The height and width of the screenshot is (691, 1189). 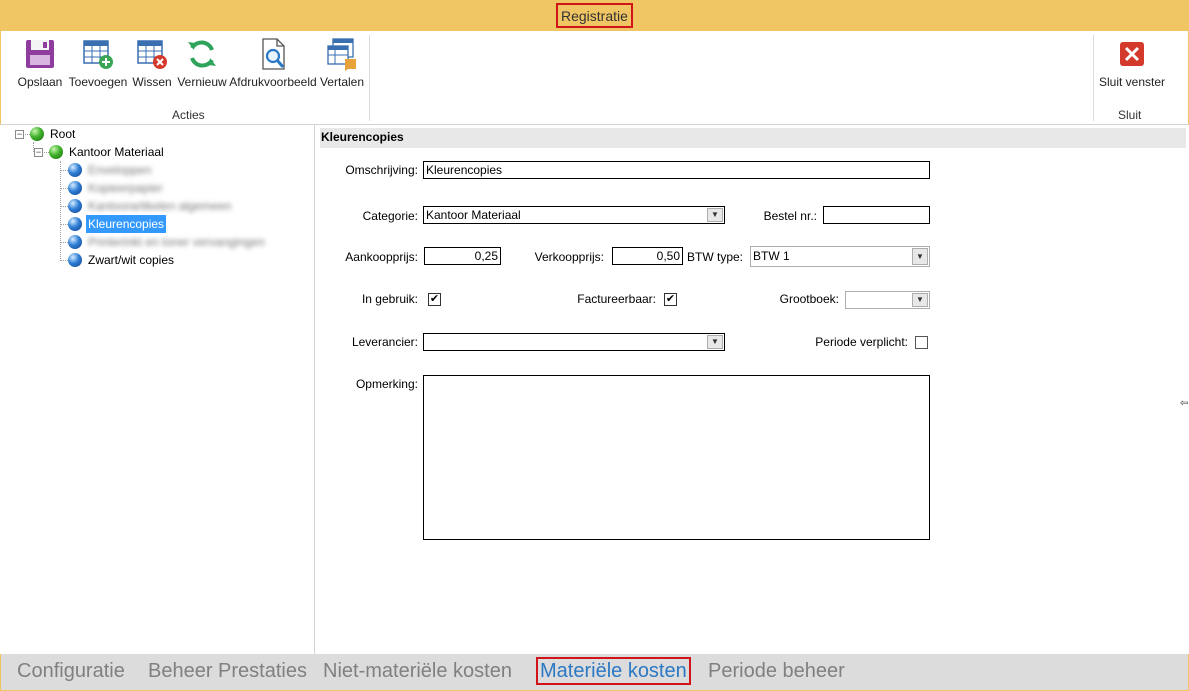 What do you see at coordinates (98, 54) in the screenshot?
I see `add-row-icon` at bounding box center [98, 54].